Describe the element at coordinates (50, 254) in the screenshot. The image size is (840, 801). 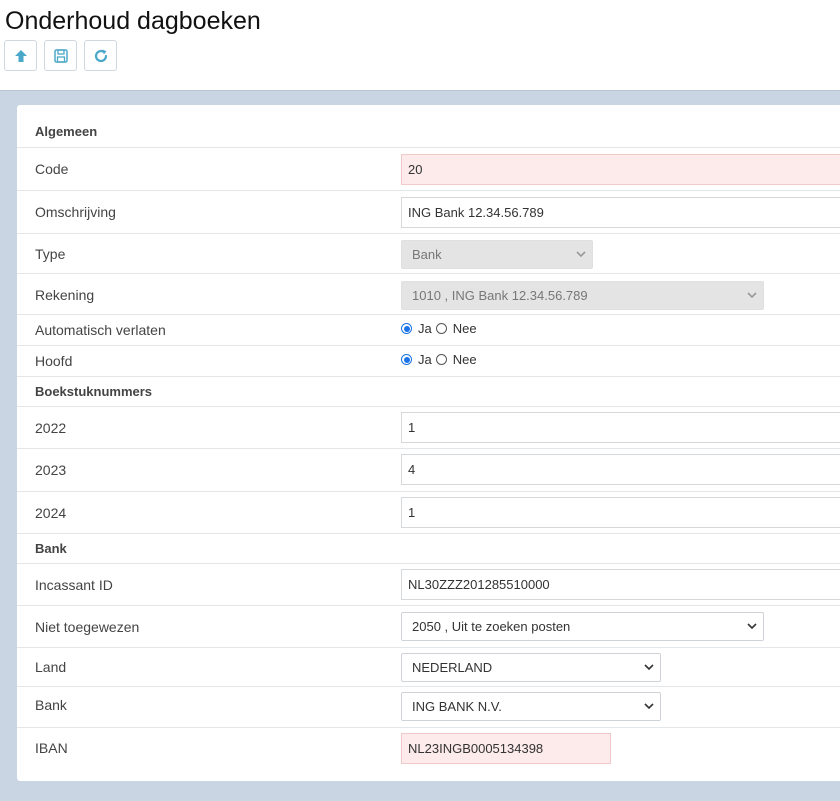
I see `type-label: Type` at that location.